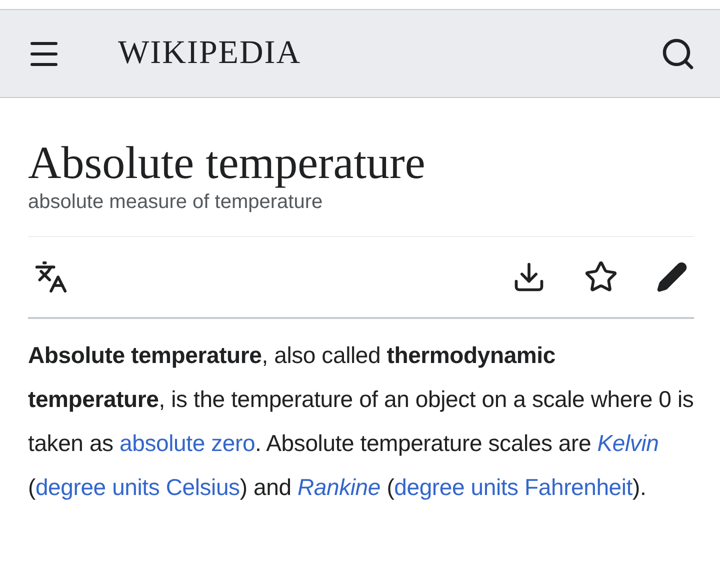 The height and width of the screenshot is (571, 720). Describe the element at coordinates (389, 53) in the screenshot. I see `wikipedia-logo: WIKIPEDIA` at that location.